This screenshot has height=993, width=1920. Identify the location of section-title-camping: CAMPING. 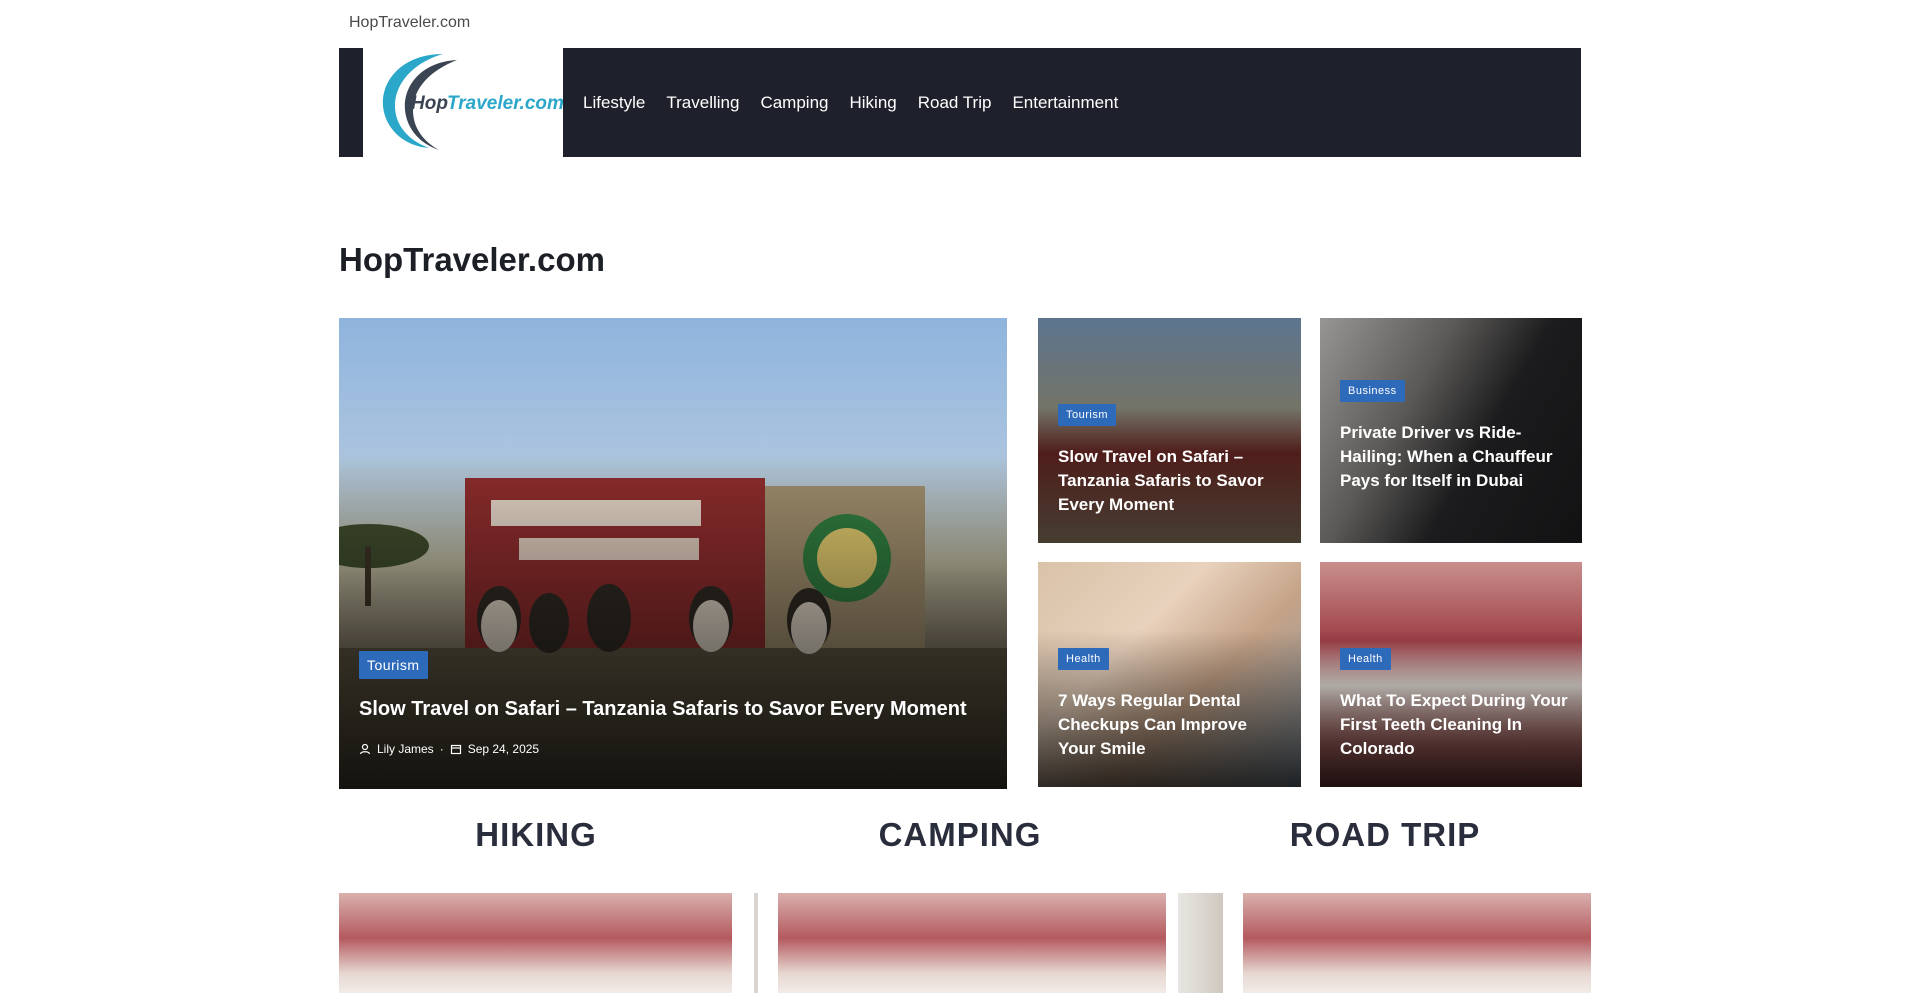
(960, 835).